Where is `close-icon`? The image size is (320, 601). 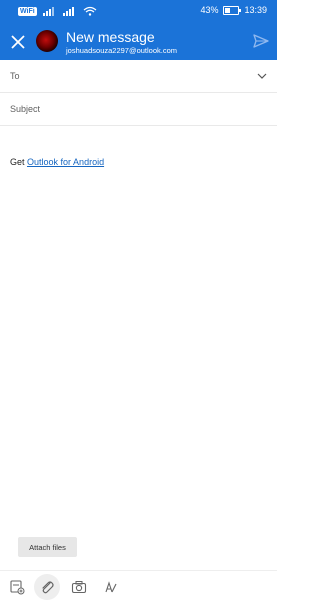 close-icon is located at coordinates (18, 42).